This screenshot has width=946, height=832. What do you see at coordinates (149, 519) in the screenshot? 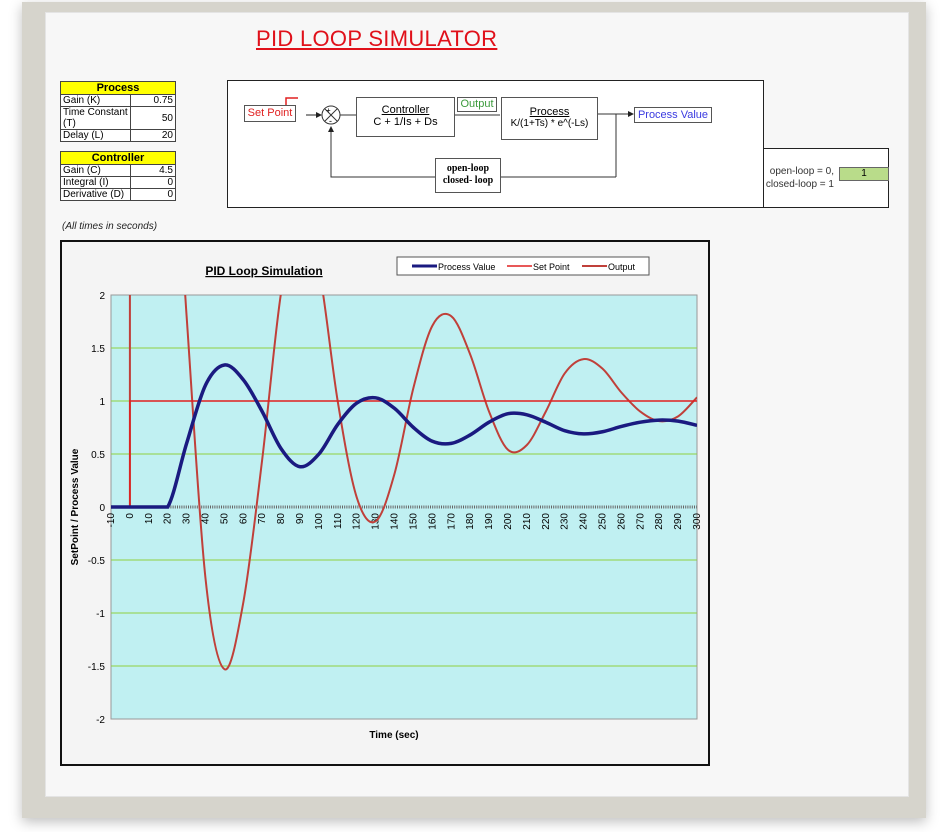
I see `x-tick-label: 10` at bounding box center [149, 519].